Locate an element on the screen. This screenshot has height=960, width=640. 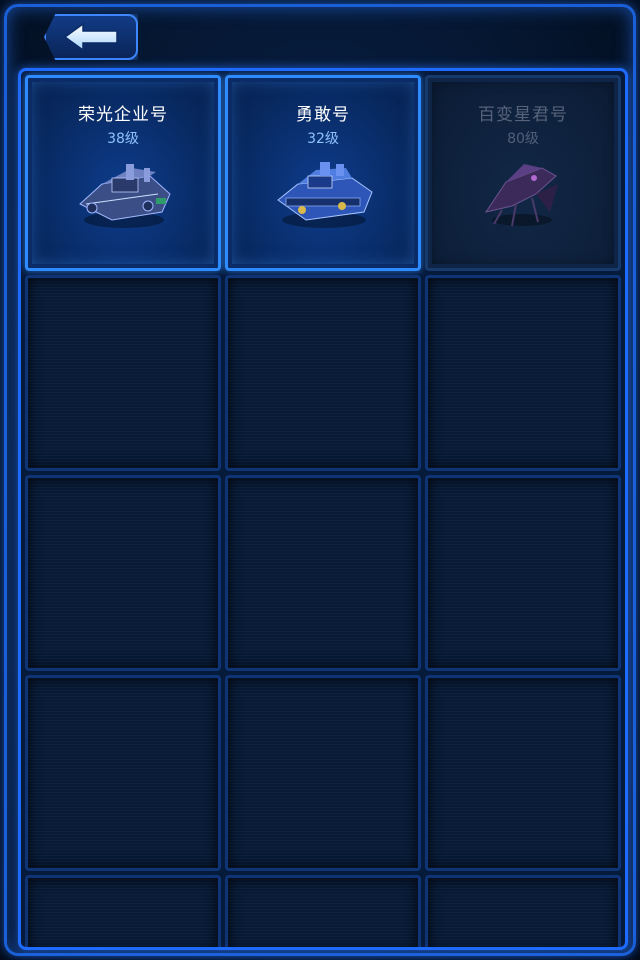
back-arrow-icon is located at coordinates (90, 37).